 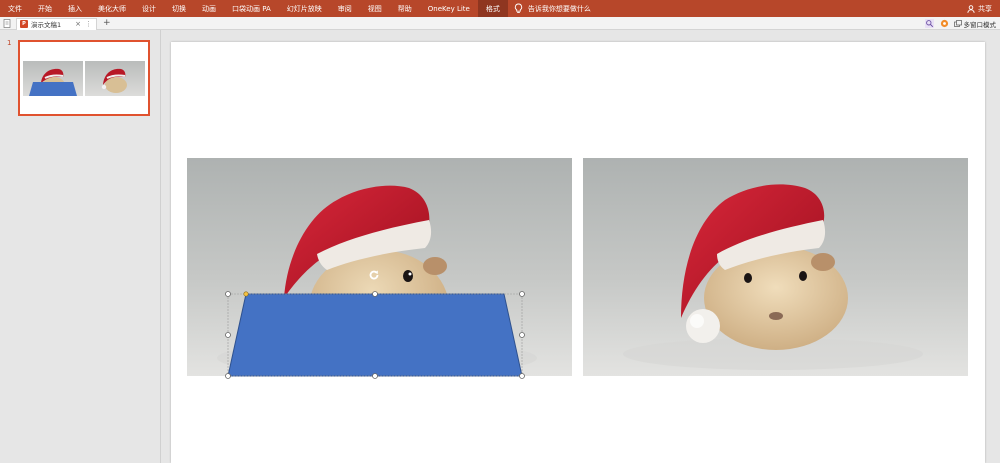 What do you see at coordinates (449, 8) in the screenshot?
I see `ribbon-tab-12: OneKey Lite` at bounding box center [449, 8].